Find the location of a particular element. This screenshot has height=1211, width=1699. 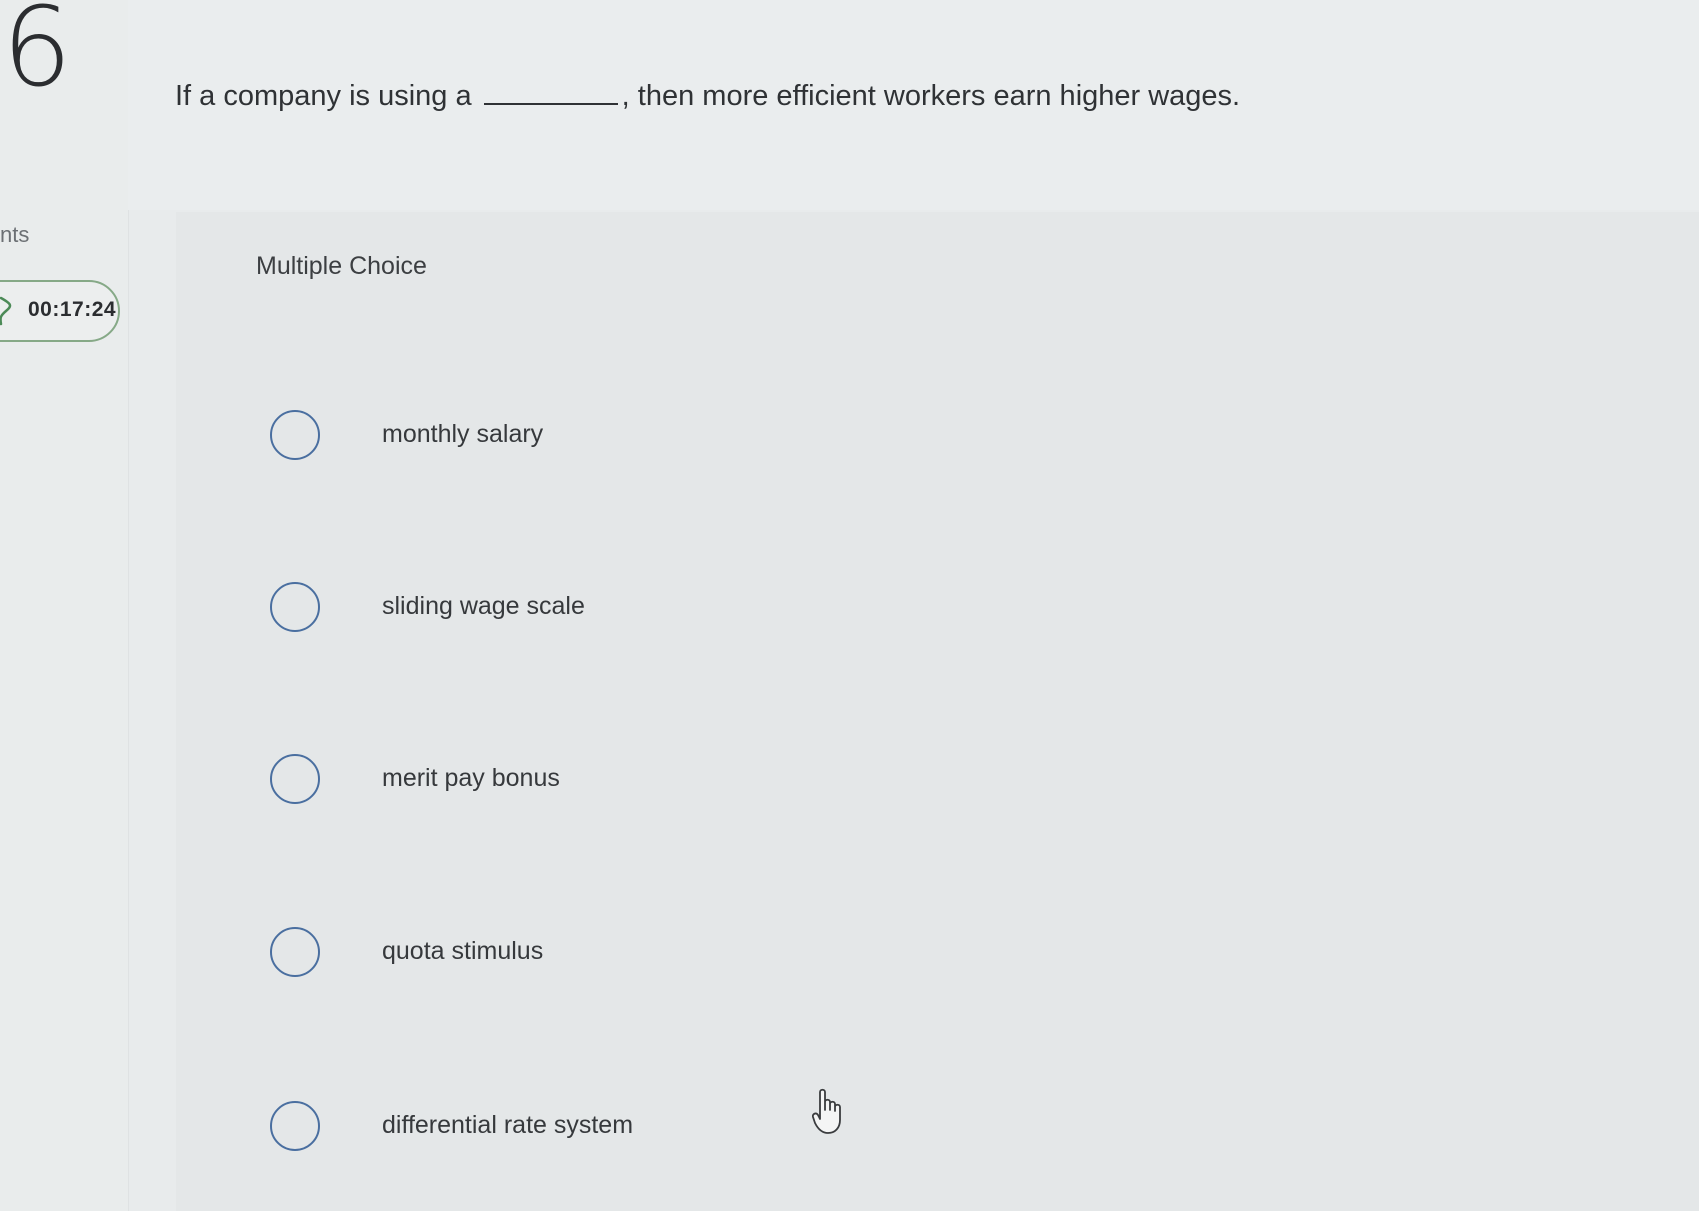

answer-option-monthly-salary: monthly salary is located at coordinates (720, 440).